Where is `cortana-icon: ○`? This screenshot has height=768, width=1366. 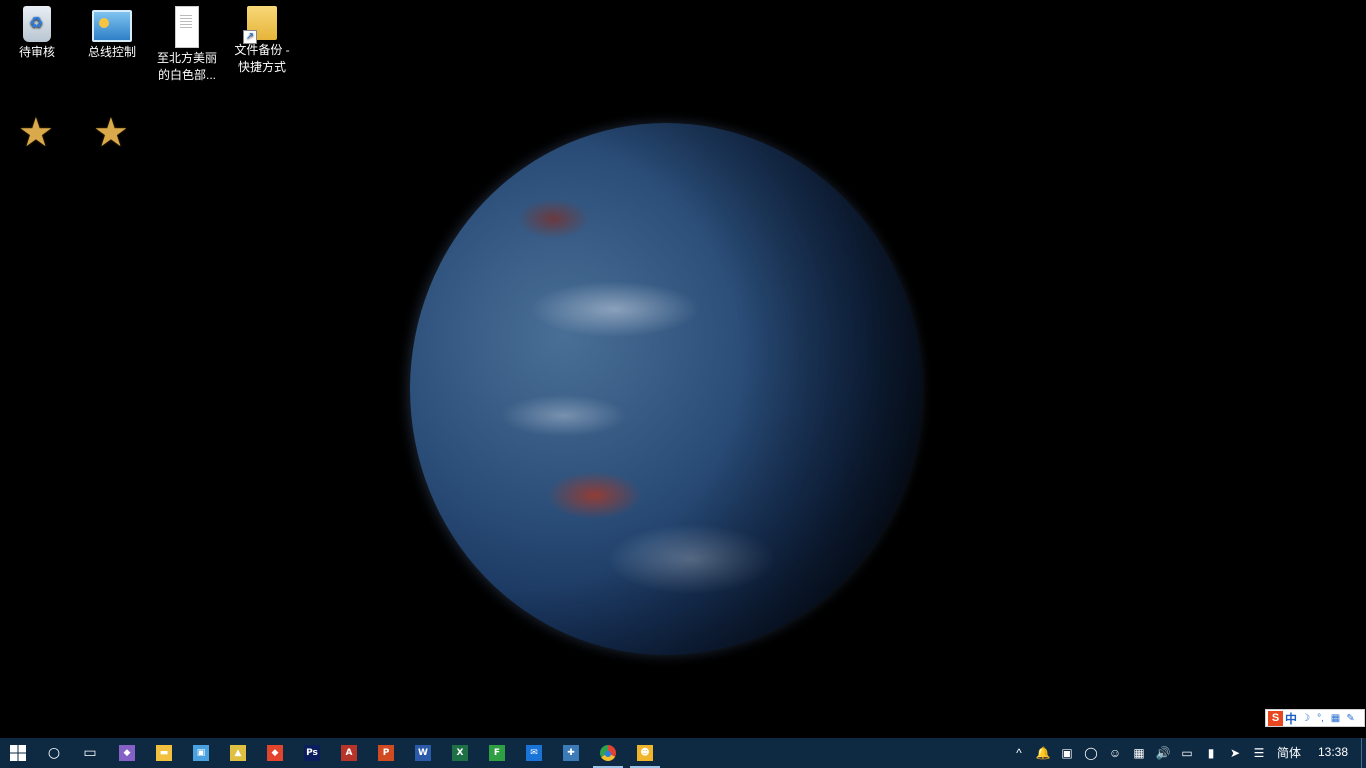 cortana-icon: ○ is located at coordinates (54, 753).